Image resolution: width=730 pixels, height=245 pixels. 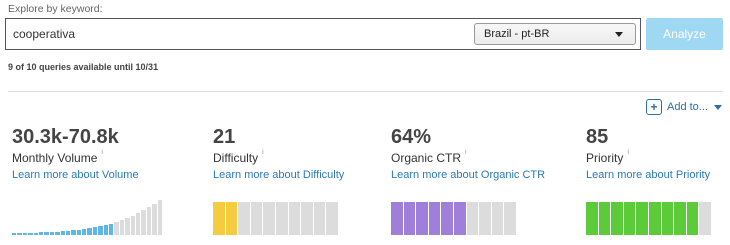 What do you see at coordinates (605, 158) in the screenshot?
I see `metric-label: Priority` at bounding box center [605, 158].